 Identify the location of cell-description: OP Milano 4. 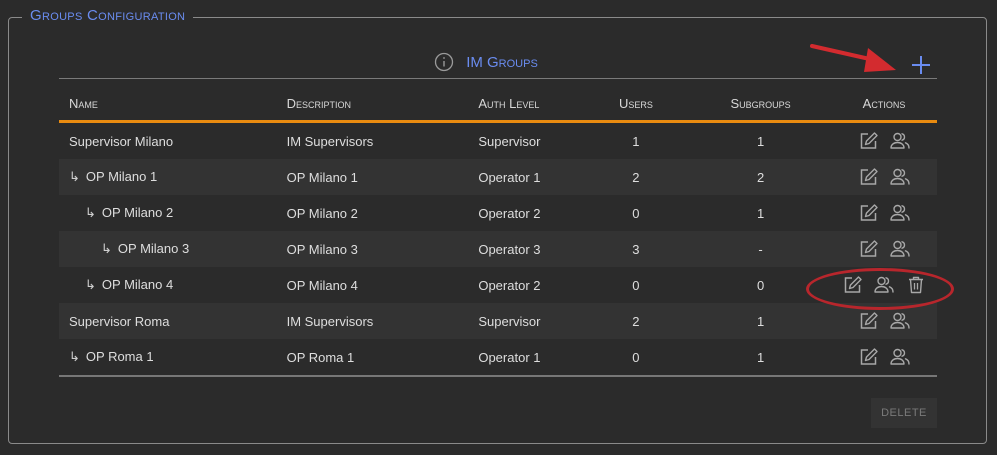
(372, 285).